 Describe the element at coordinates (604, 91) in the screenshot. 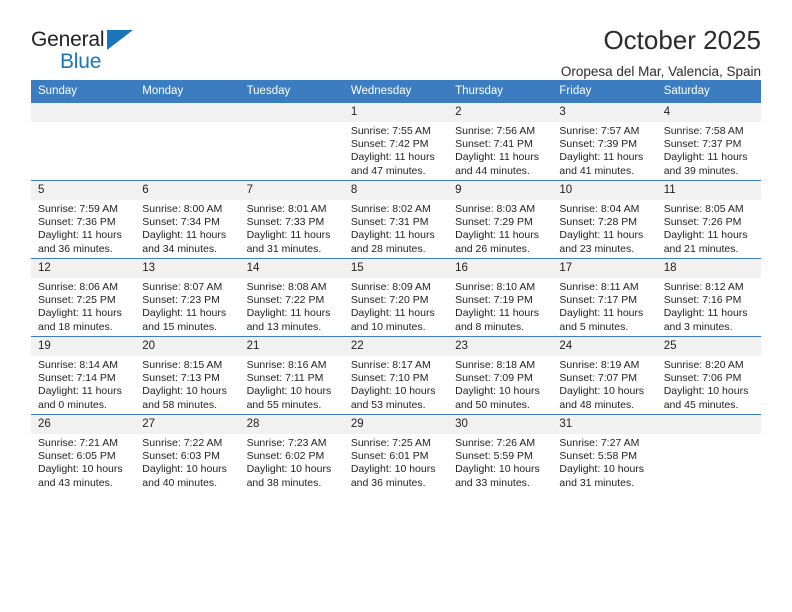

I see `weekday-header-friday: Friday` at that location.